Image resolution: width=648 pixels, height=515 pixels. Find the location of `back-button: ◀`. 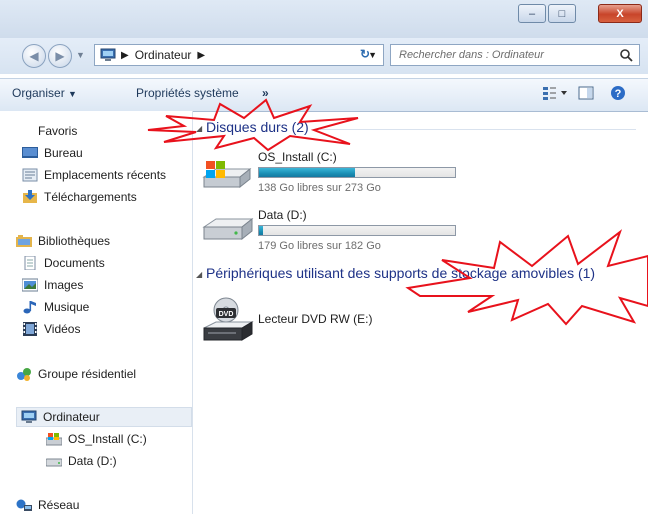

back-button: ◀ is located at coordinates (34, 56).